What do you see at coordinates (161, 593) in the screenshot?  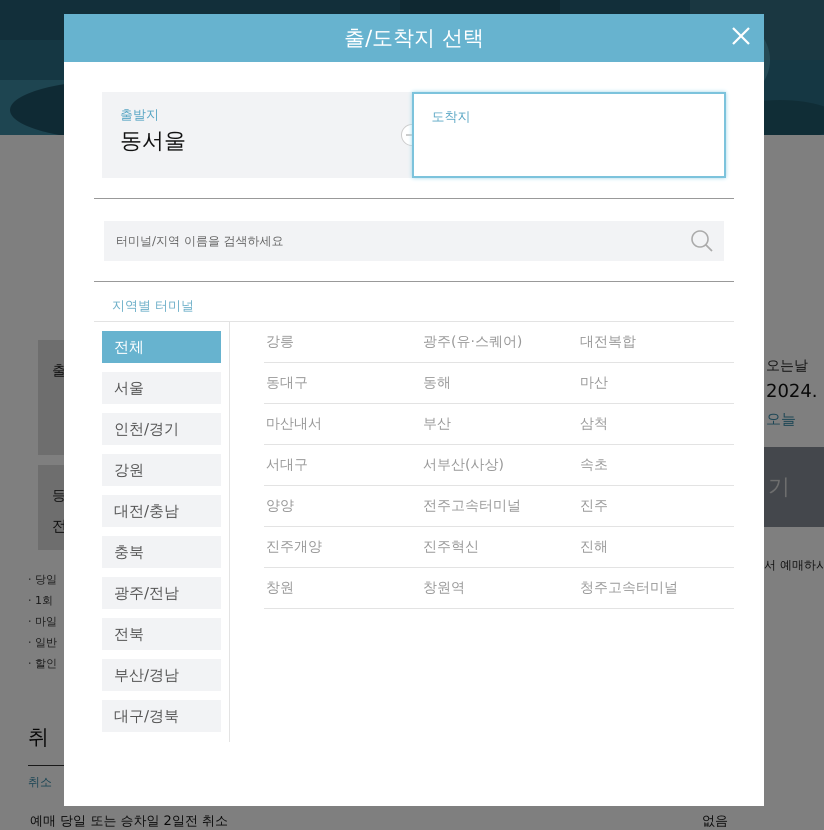 I see `region-tab: 광주/전남` at bounding box center [161, 593].